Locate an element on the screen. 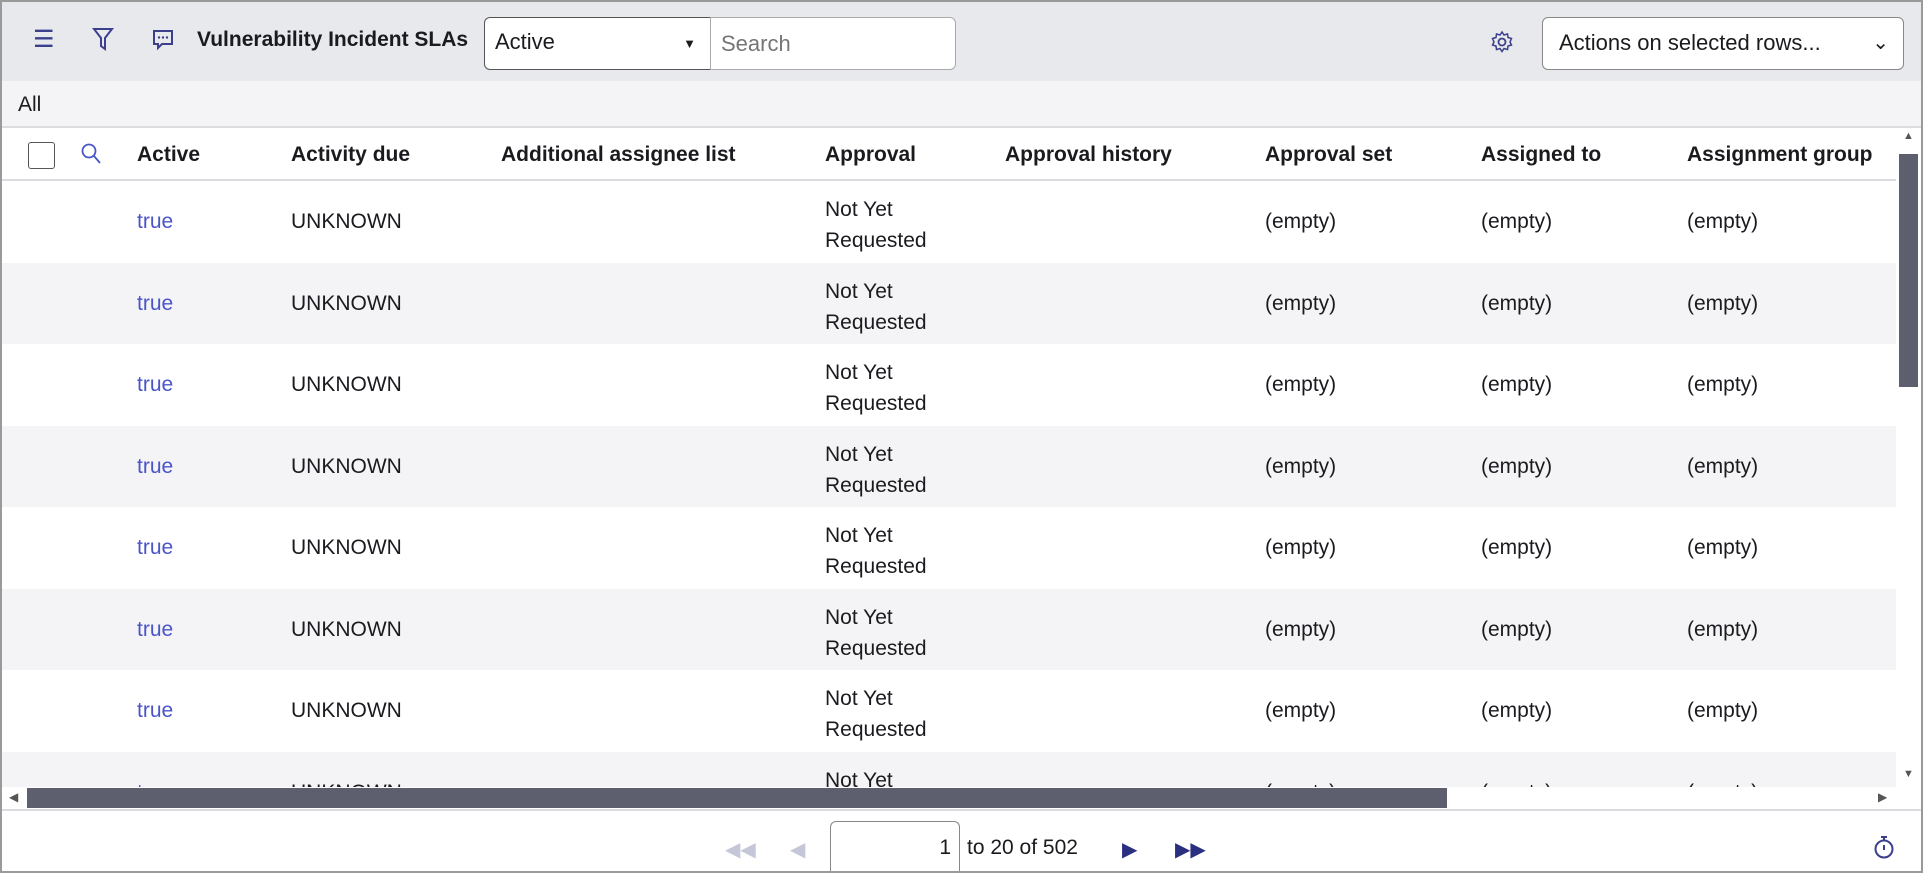  column-header-approval-set: Approval set is located at coordinates (1328, 155).